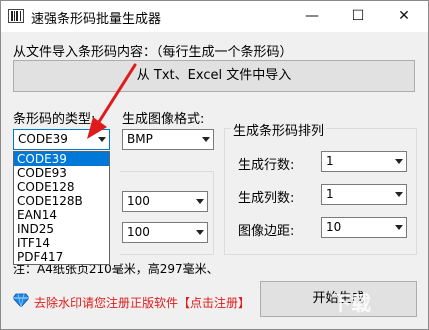 This screenshot has width=429, height=330. I want to click on width-select: 100, so click(165, 201).